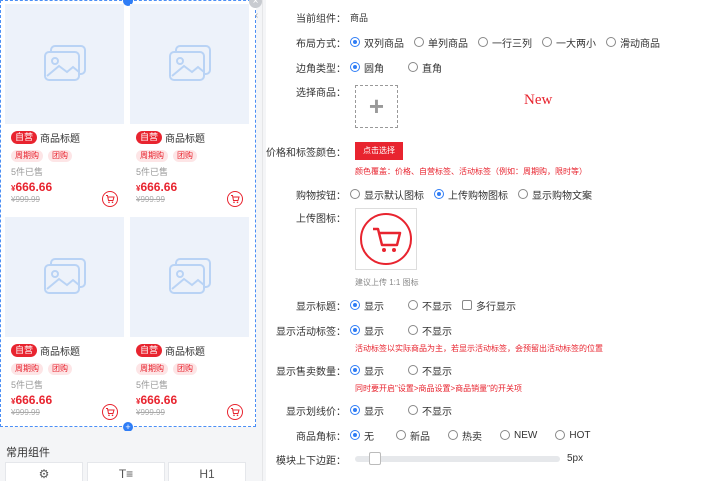  I want to click on sales-label: 显示售卖数量：, so click(311, 372).